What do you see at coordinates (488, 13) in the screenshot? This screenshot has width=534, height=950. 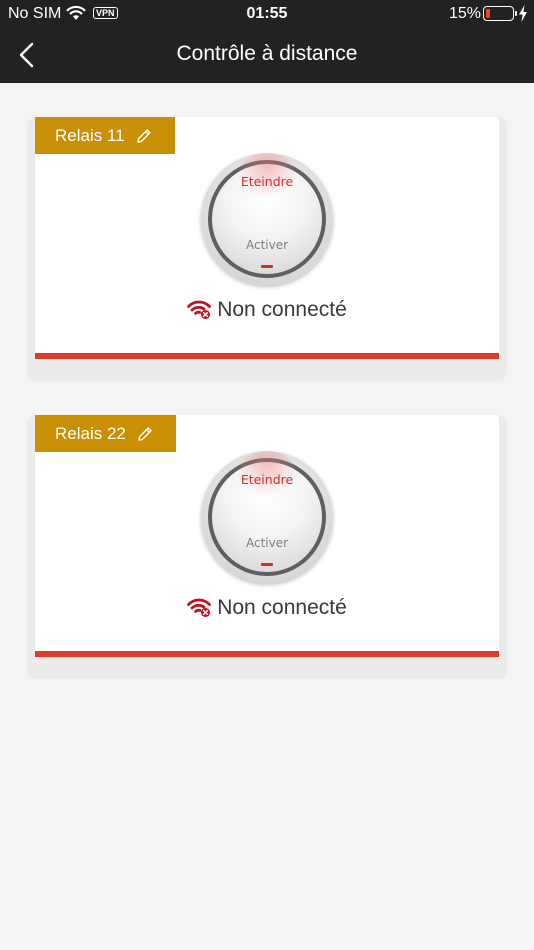 I see `battery-fill` at bounding box center [488, 13].